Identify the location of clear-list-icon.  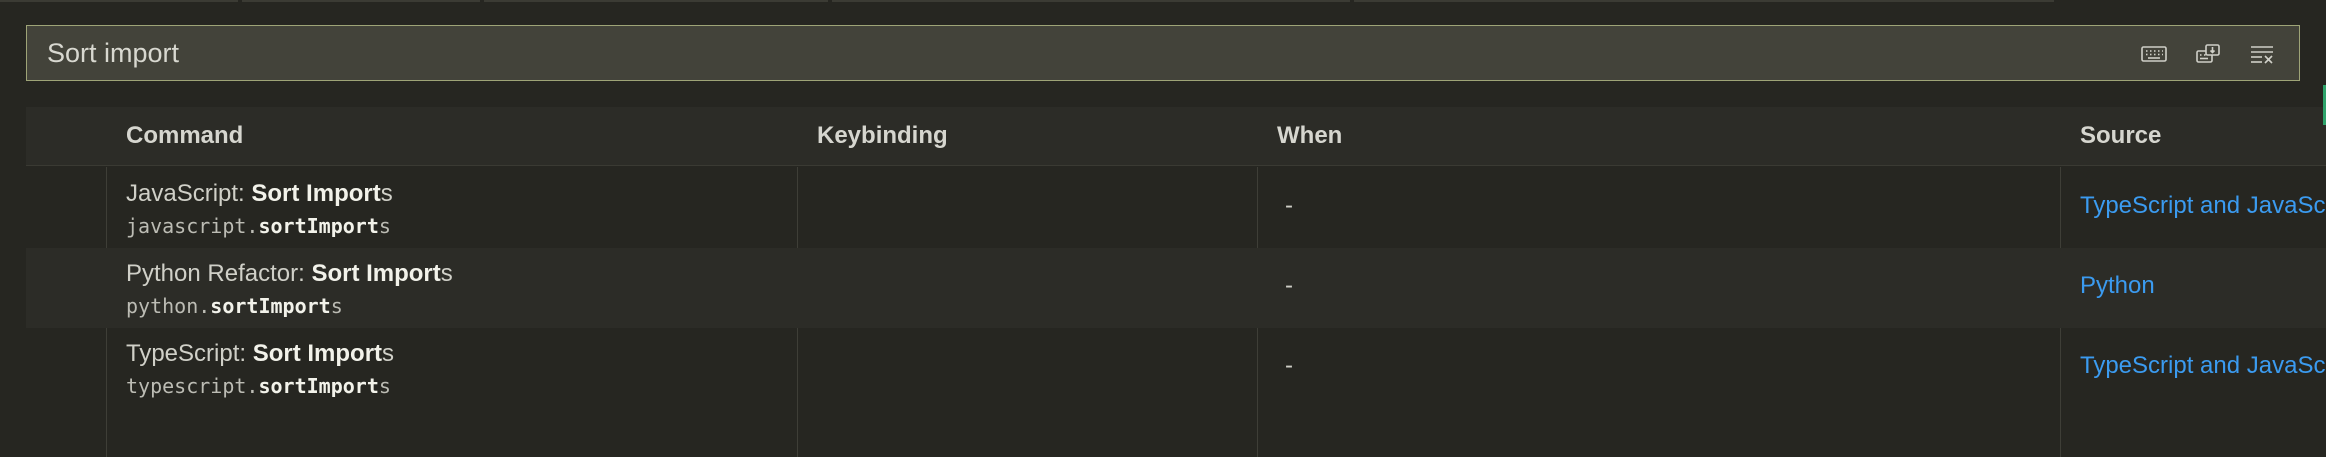
(2262, 54).